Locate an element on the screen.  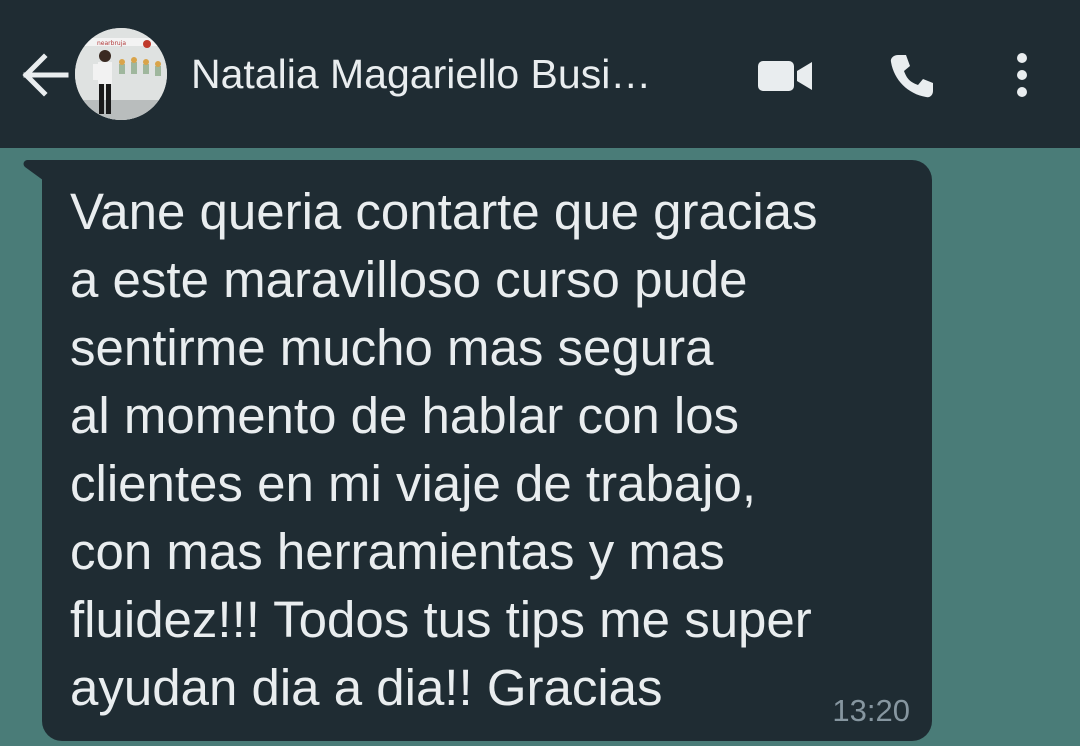
message-line: a este maravilloso curso pude is located at coordinates (409, 279).